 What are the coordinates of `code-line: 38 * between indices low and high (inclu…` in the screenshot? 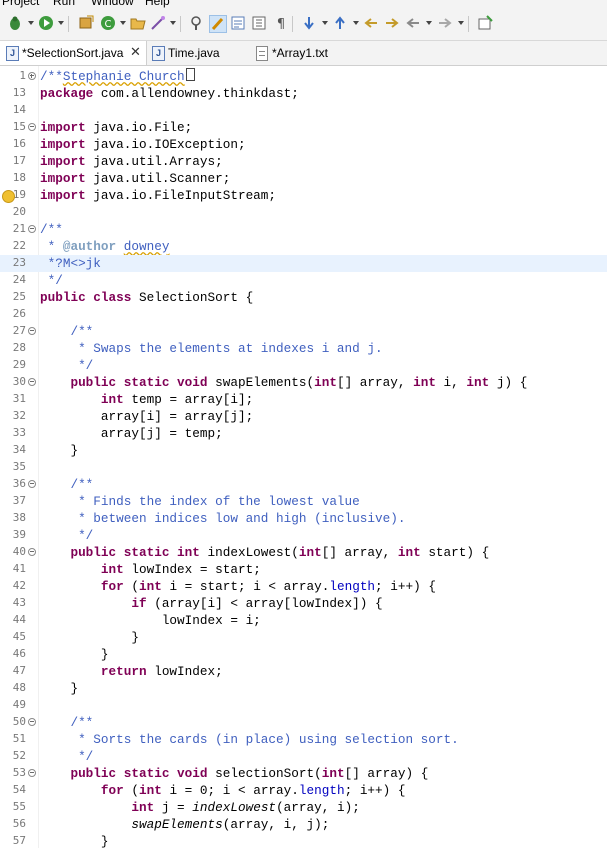 It's located at (303, 518).